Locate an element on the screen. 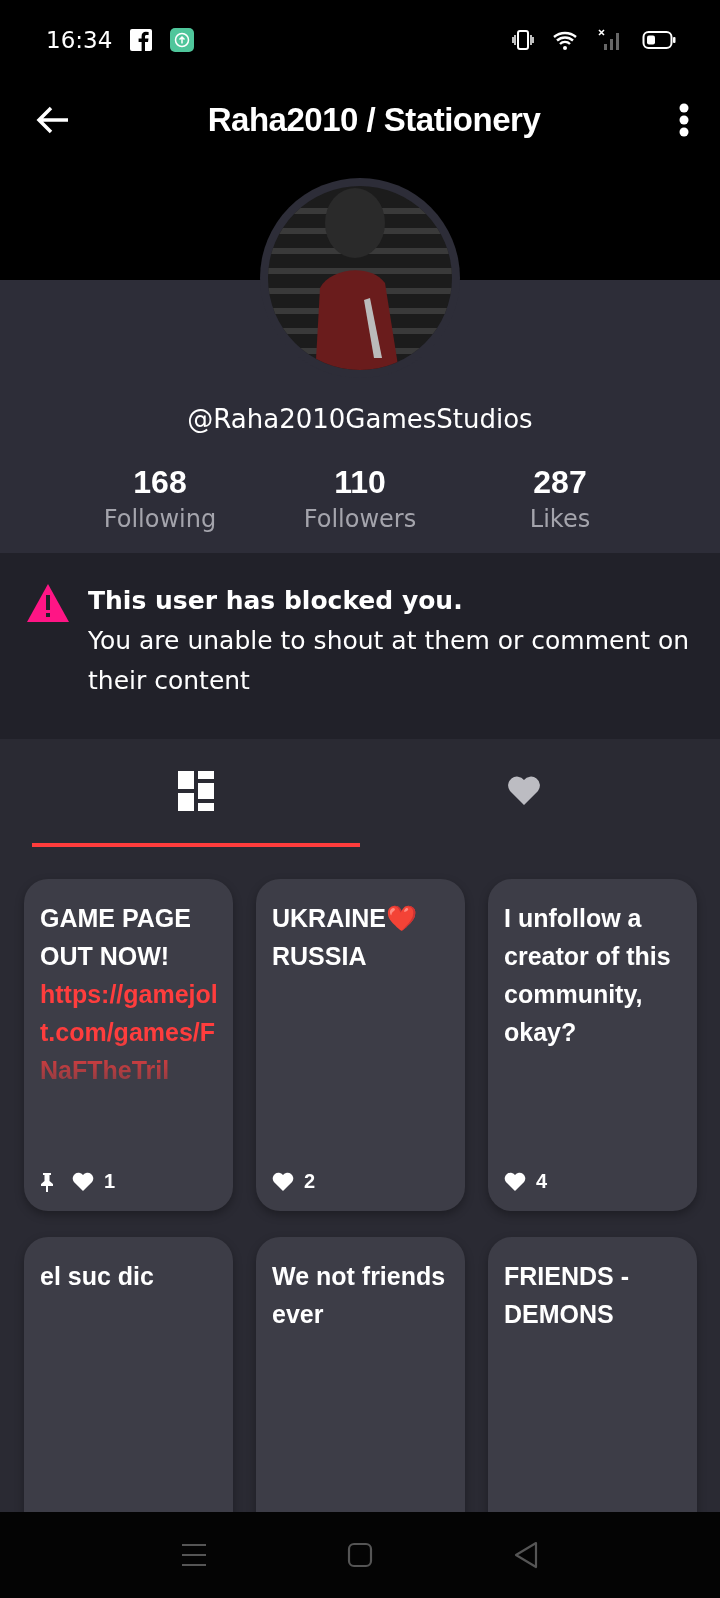 This screenshot has width=720, height=1598. post-text: FRIENDS - DEMONS is located at coordinates (567, 1295).